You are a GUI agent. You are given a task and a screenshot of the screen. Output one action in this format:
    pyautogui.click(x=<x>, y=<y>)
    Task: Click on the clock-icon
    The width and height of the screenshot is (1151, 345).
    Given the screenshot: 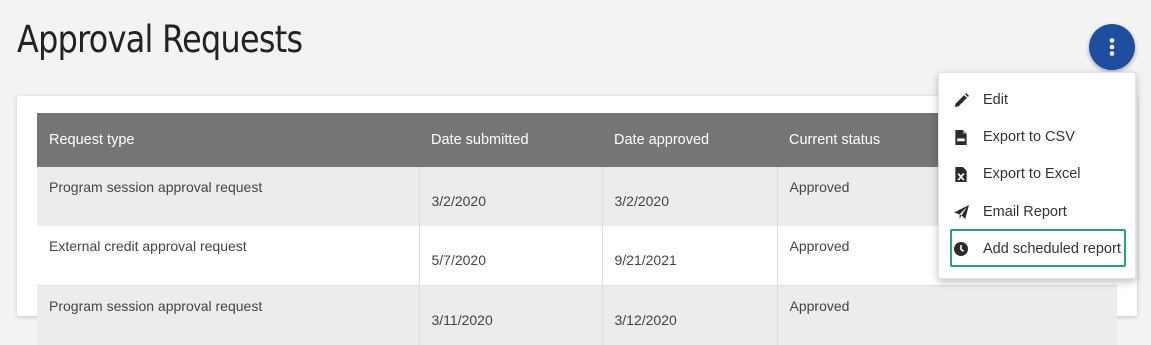 What is the action you would take?
    pyautogui.click(x=961, y=249)
    